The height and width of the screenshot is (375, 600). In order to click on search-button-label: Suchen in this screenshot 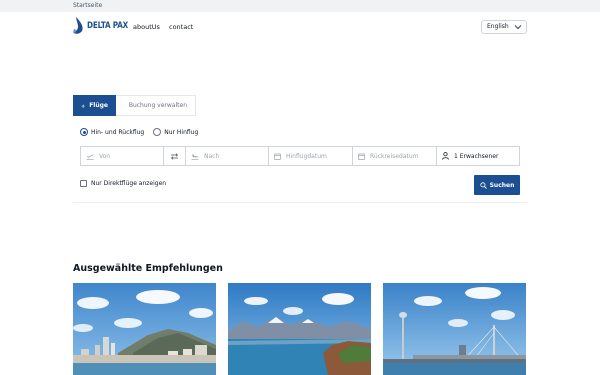, I will do `click(502, 185)`.